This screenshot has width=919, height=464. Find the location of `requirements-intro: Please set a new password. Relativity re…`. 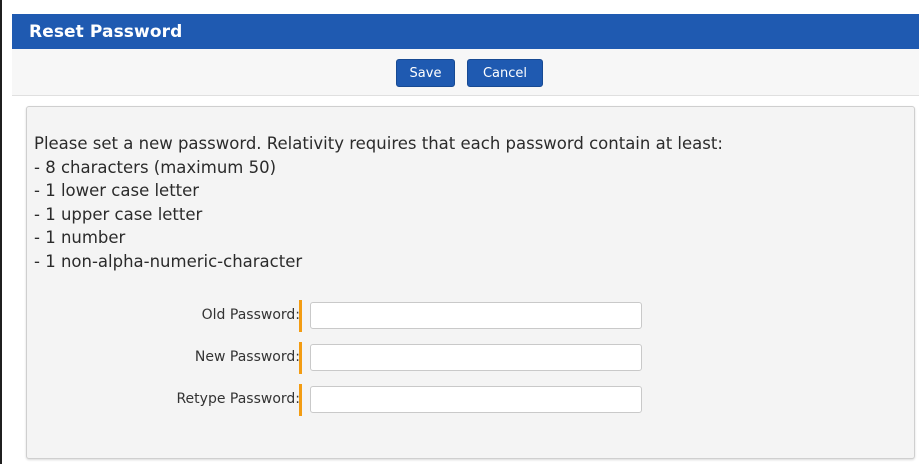

requirements-intro: Please set a new password. Relativity re… is located at coordinates (378, 143).